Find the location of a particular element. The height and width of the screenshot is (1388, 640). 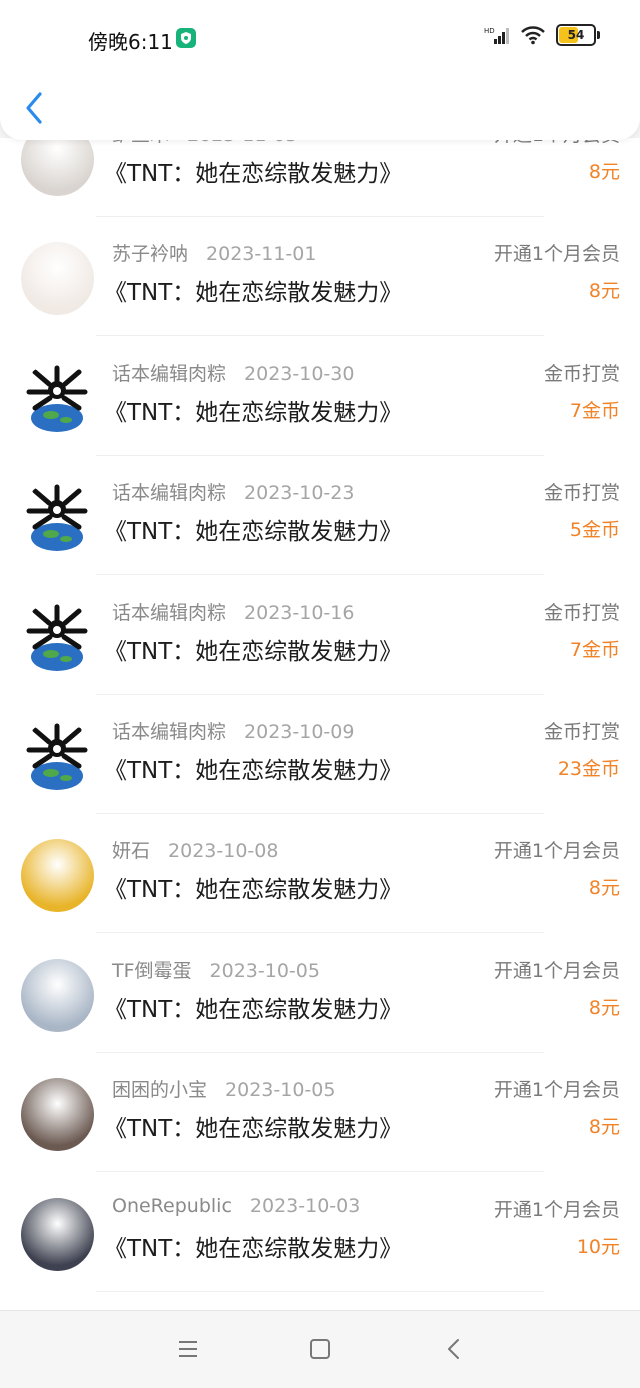

list-item: 困困的小宝 2023-10-05 《TNT：她在恋综散发魅力》 开通1个月会员 8元 is located at coordinates (320, 1134).